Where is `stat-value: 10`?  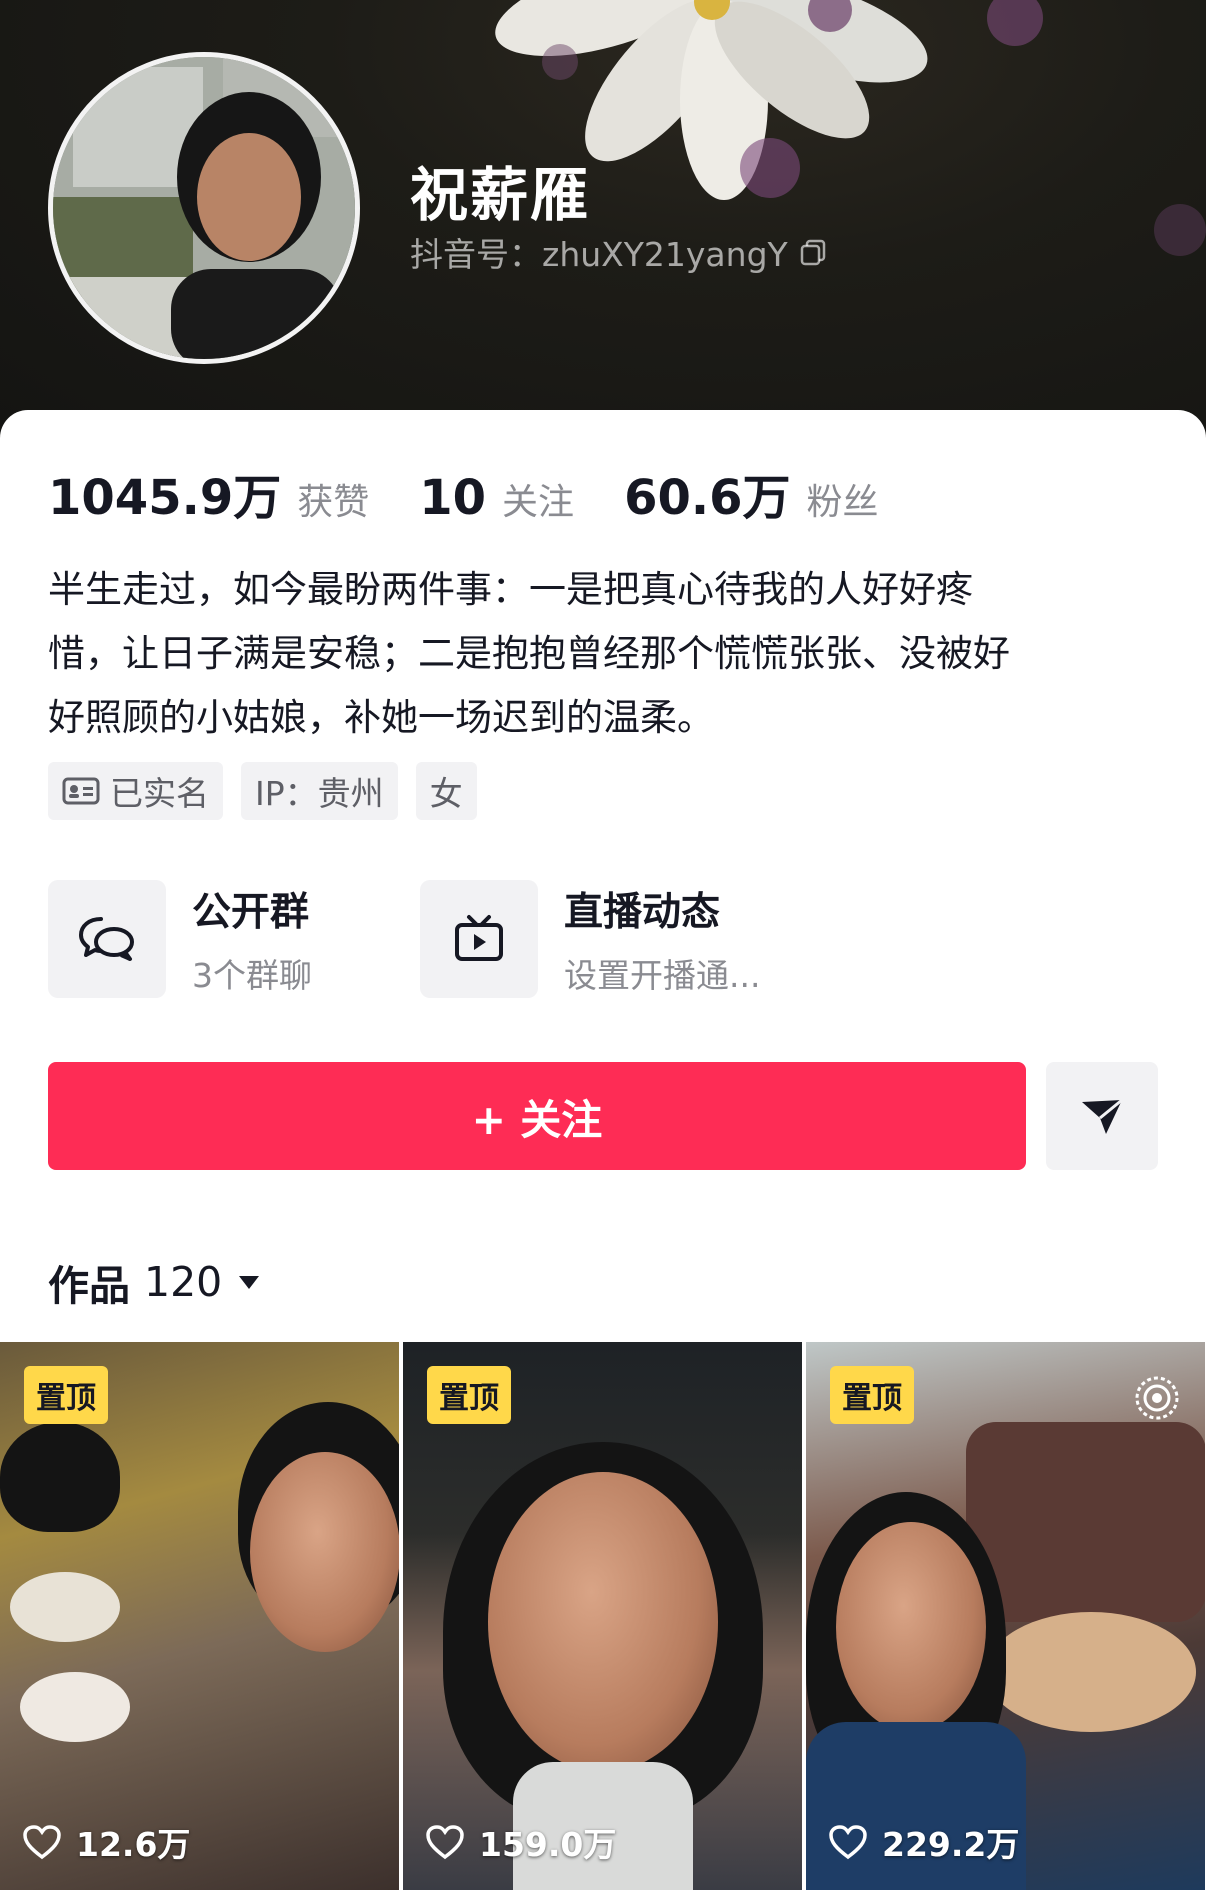 stat-value: 10 is located at coordinates (453, 498).